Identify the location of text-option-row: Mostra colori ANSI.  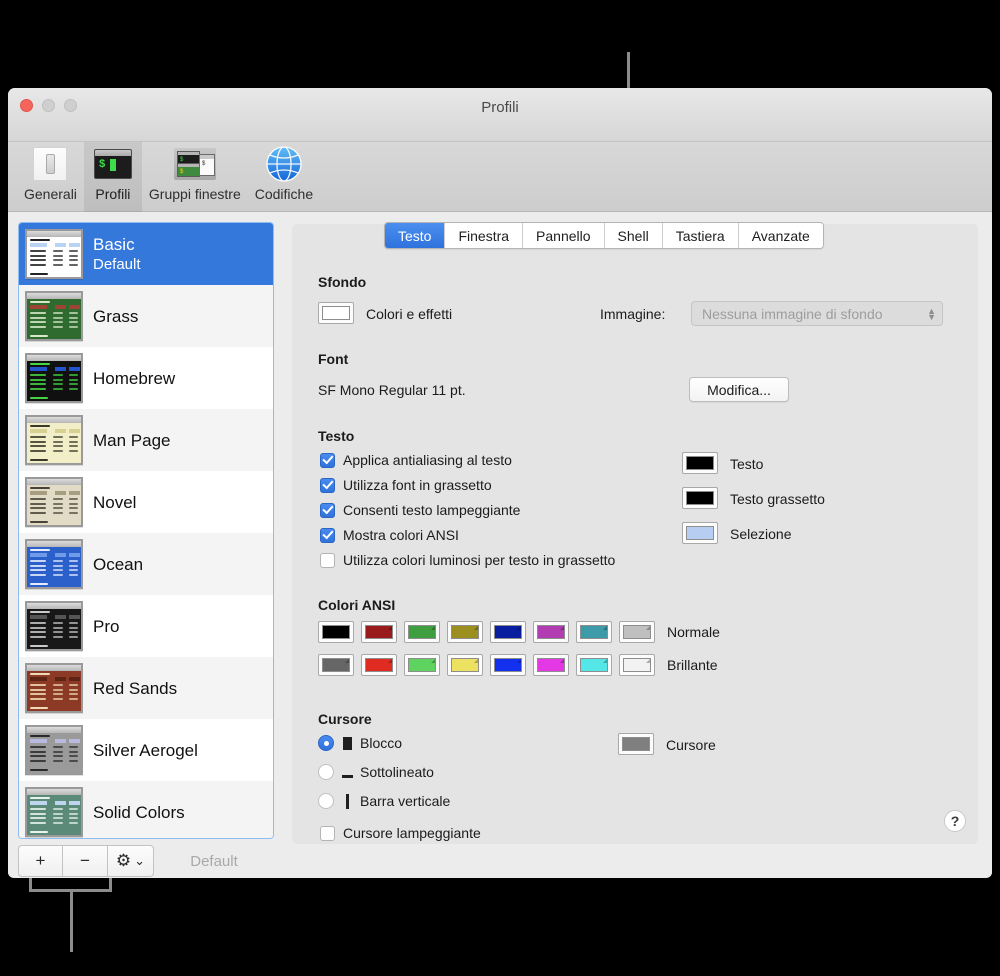
(389, 535).